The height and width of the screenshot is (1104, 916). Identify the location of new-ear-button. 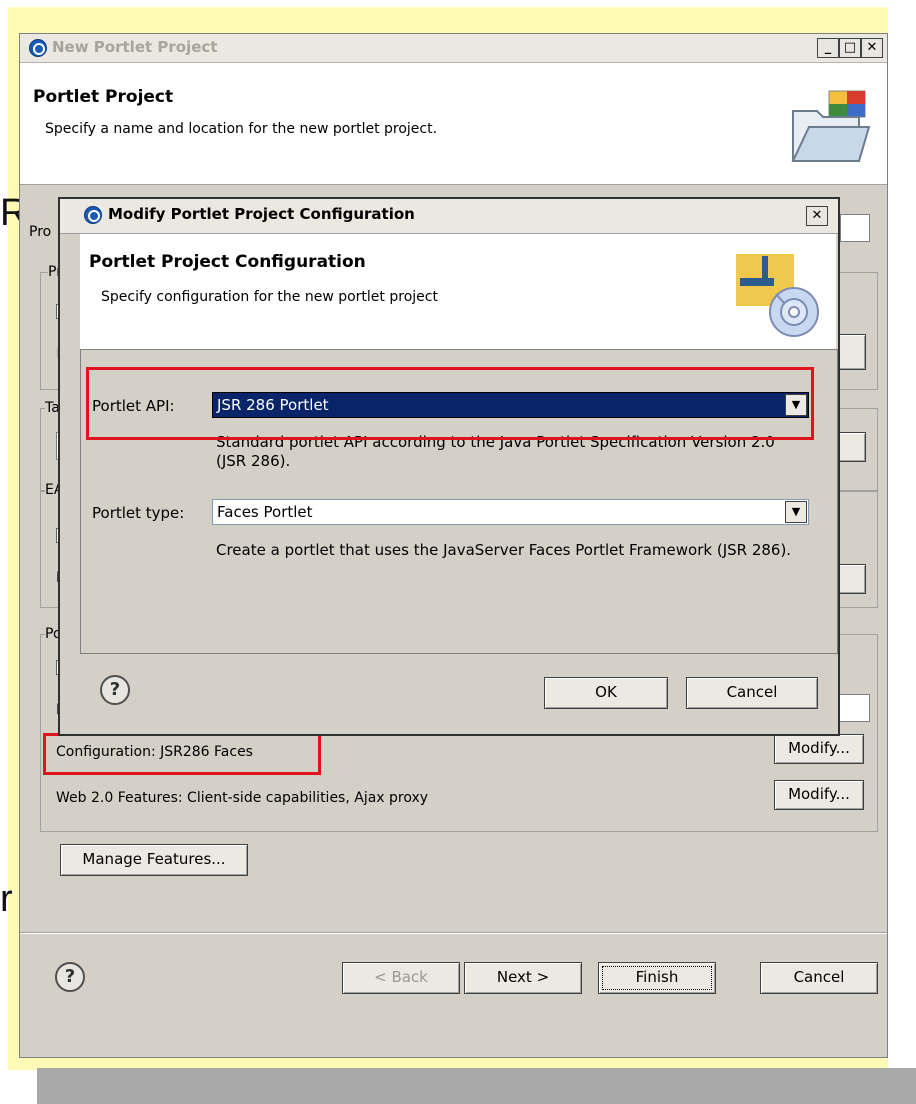
(852, 579).